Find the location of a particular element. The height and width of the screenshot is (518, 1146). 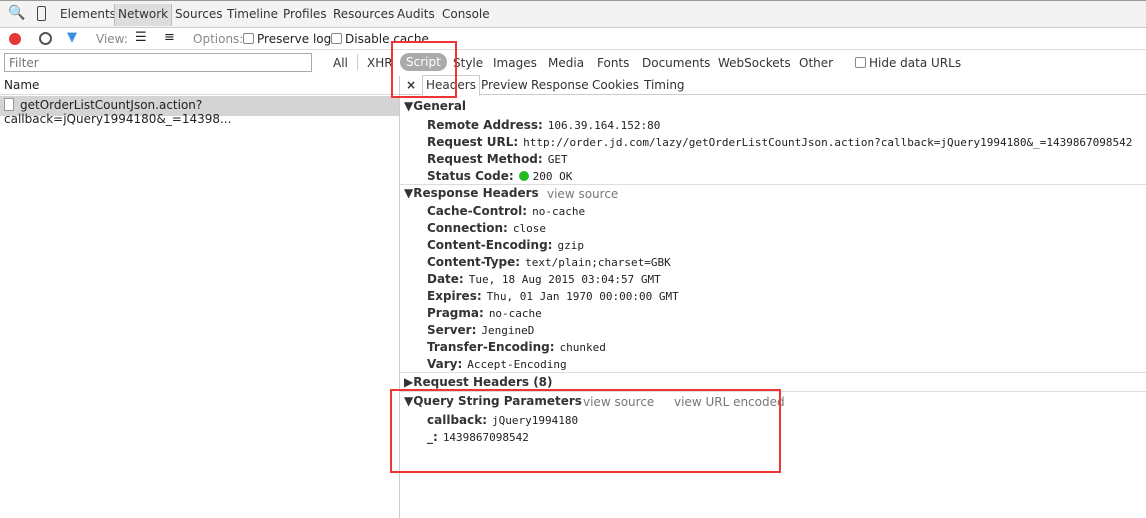

name-column-header: Name is located at coordinates (199, 85).